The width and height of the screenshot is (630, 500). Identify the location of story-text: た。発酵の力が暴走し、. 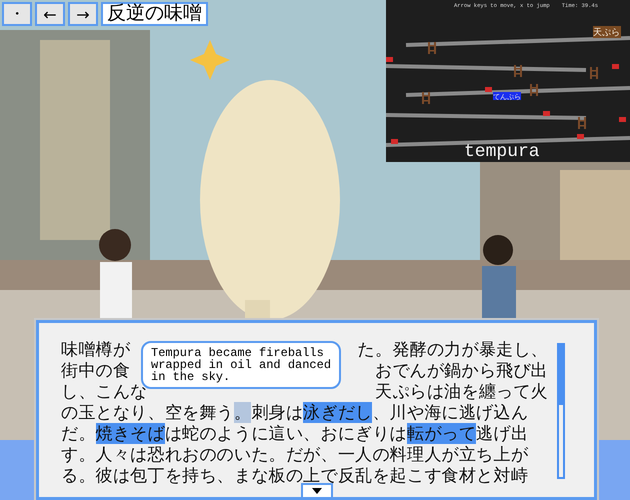
(453, 349).